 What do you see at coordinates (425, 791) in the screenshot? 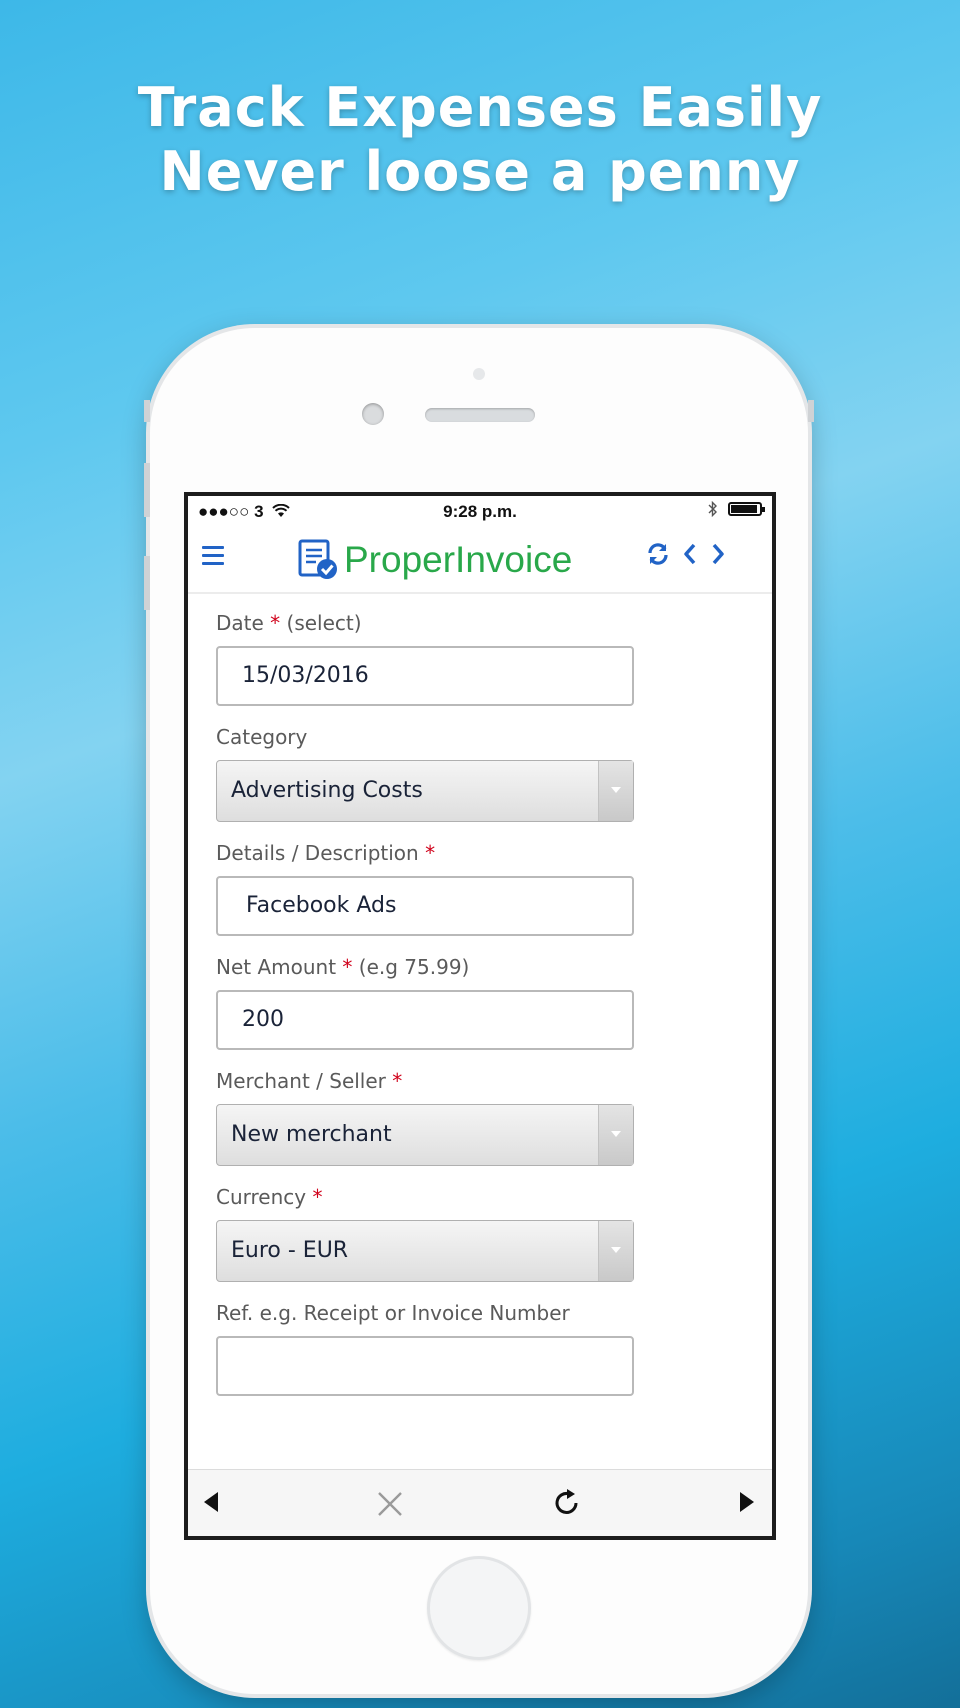
I see `category-select: Advertising Costs` at bounding box center [425, 791].